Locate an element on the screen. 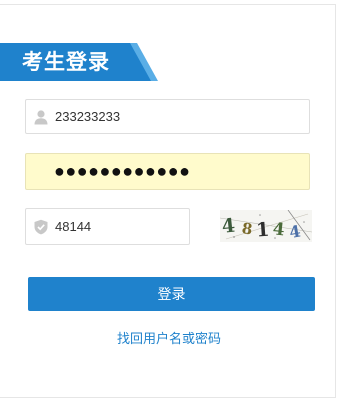 This screenshot has width=338, height=399. password-field: ●●●●●●●●●●●● is located at coordinates (167, 171).